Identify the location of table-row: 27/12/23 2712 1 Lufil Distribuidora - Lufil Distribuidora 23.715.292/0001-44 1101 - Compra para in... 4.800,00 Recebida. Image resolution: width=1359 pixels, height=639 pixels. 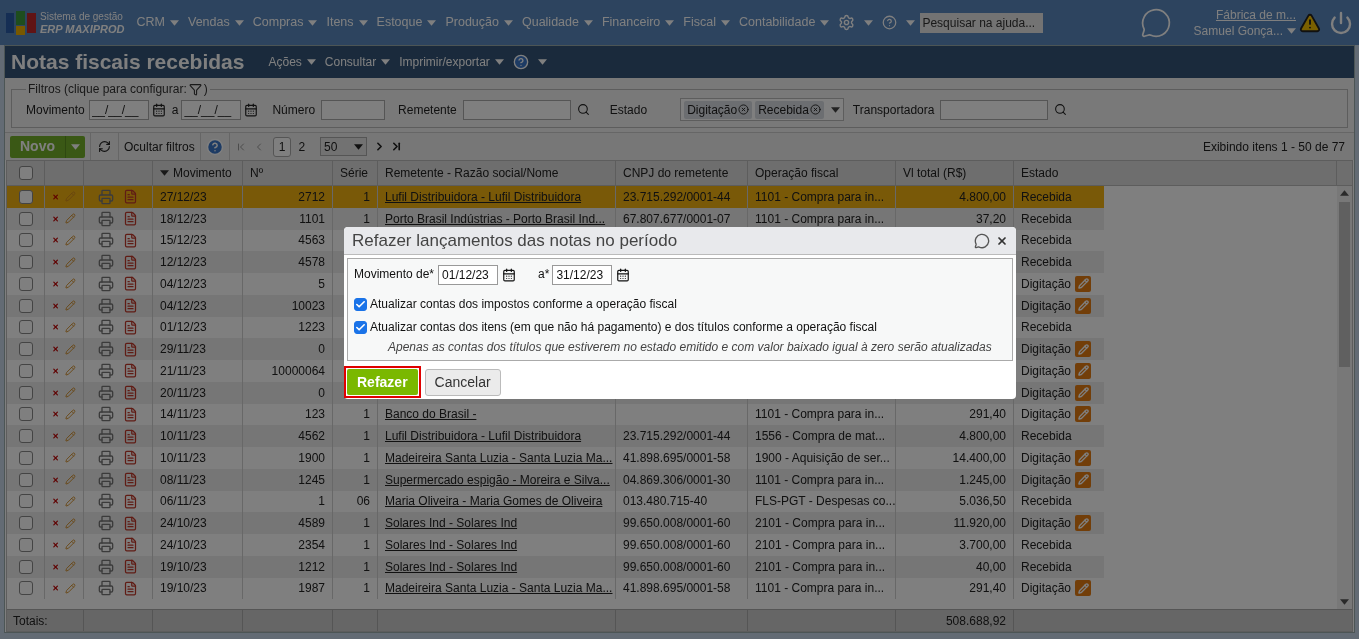
(555, 197).